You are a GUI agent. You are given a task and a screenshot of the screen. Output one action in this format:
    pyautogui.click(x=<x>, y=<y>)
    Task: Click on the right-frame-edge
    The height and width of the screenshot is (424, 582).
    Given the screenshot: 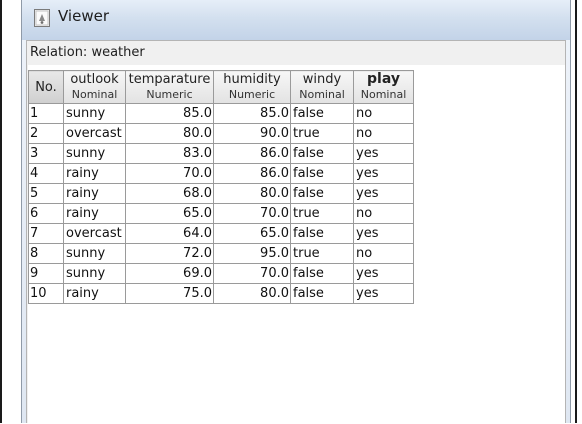 What is the action you would take?
    pyautogui.click(x=576, y=211)
    